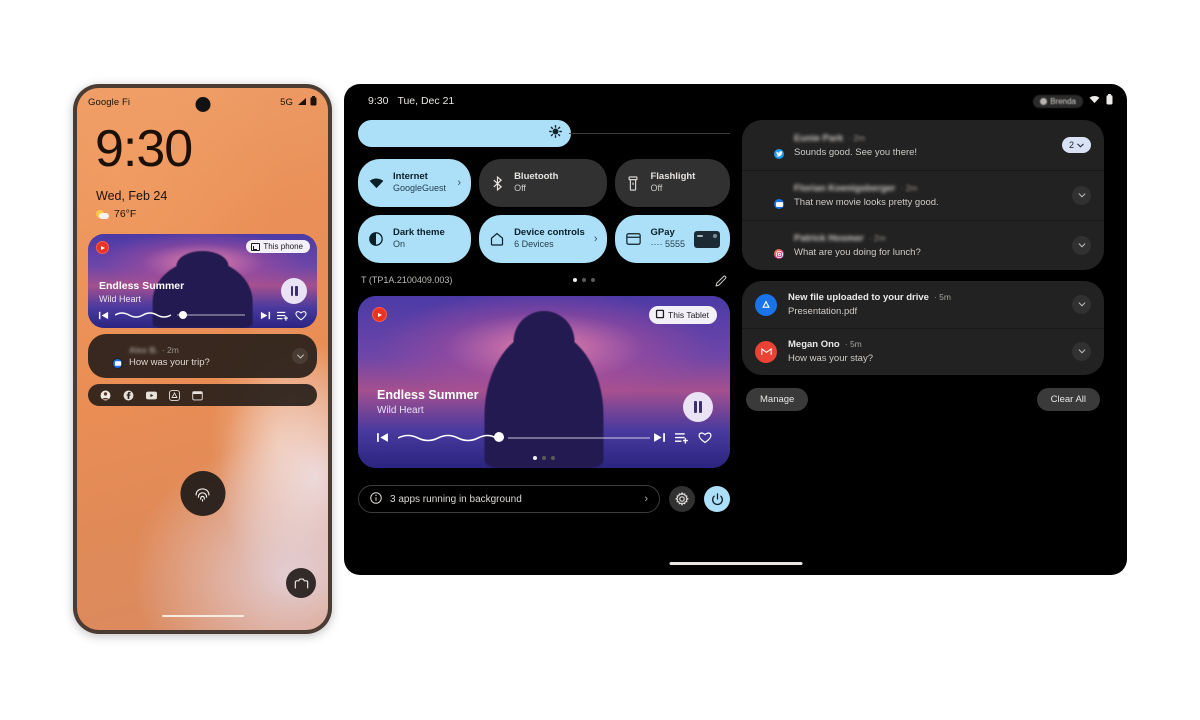  What do you see at coordinates (202, 493) in the screenshot?
I see `fingerprint-sensor-icon` at bounding box center [202, 493].